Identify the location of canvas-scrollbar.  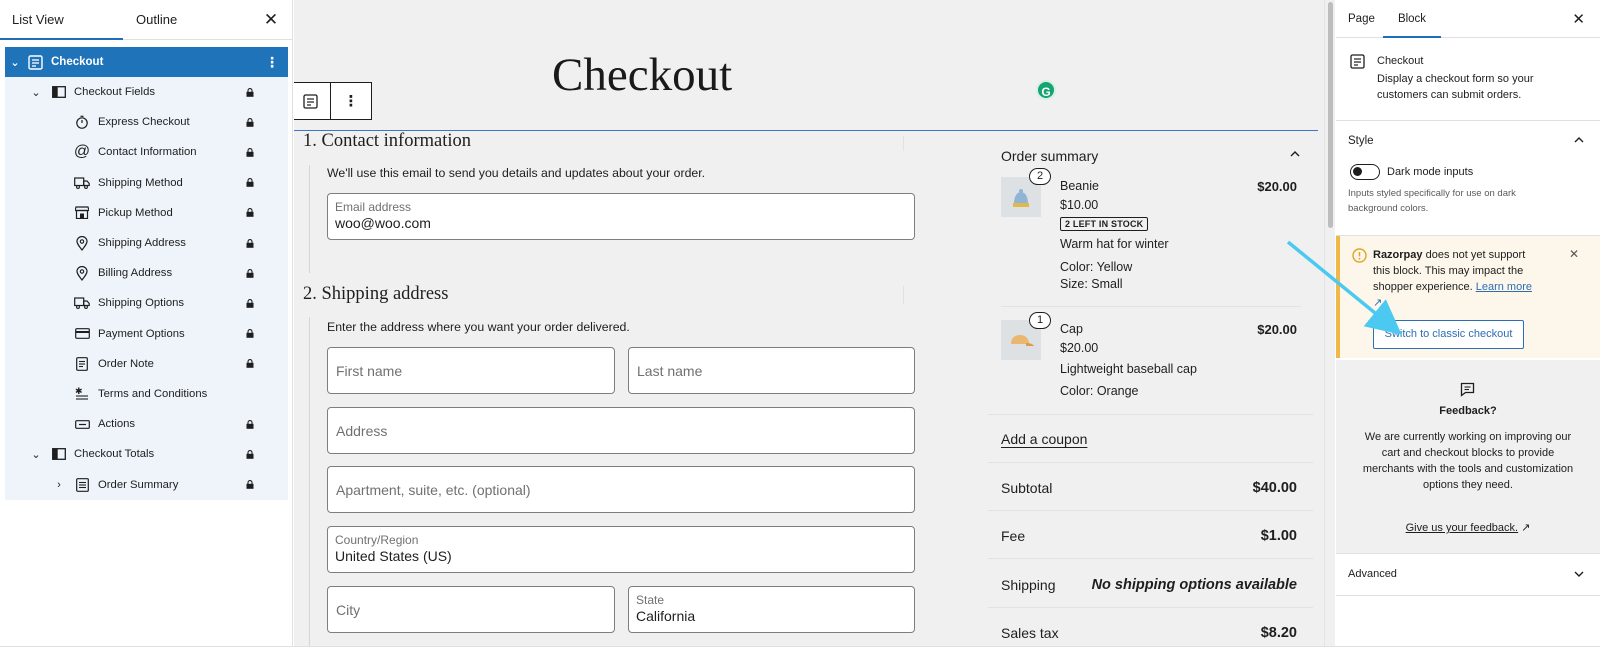
(1329, 331).